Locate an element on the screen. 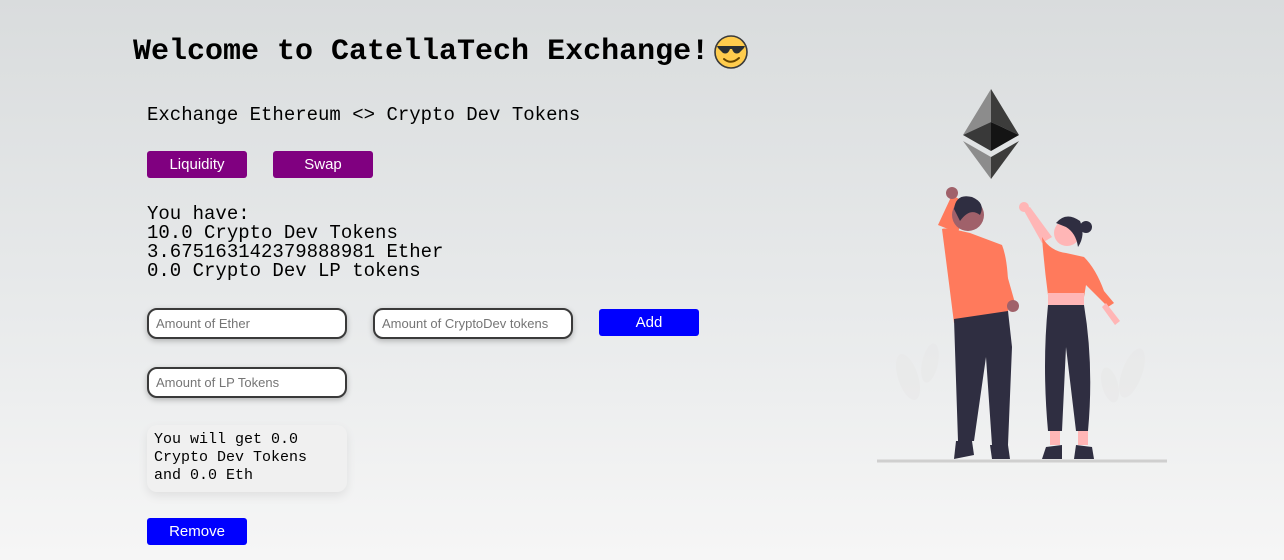 This screenshot has width=1284, height=560. cryptodev-amount-input is located at coordinates (473, 323).